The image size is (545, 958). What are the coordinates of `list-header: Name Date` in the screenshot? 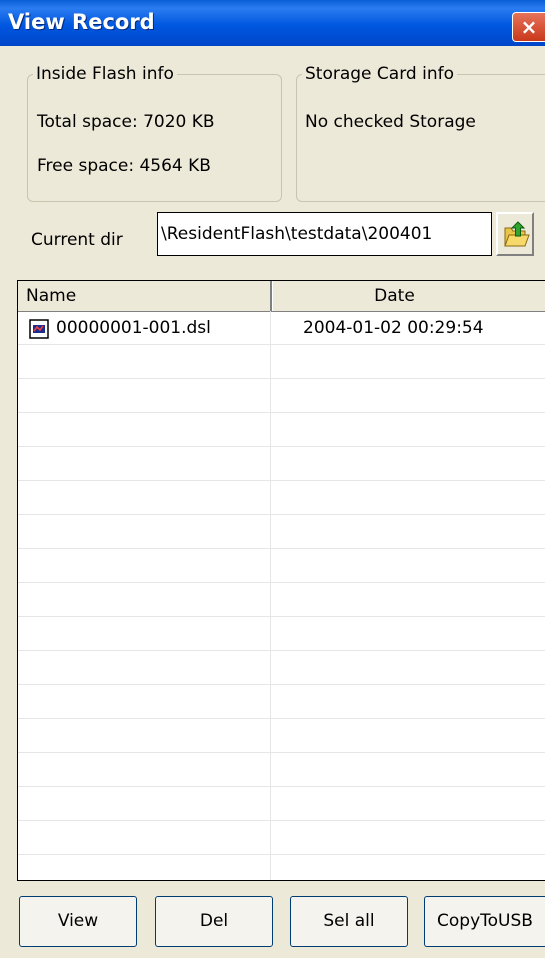 It's located at (281, 296).